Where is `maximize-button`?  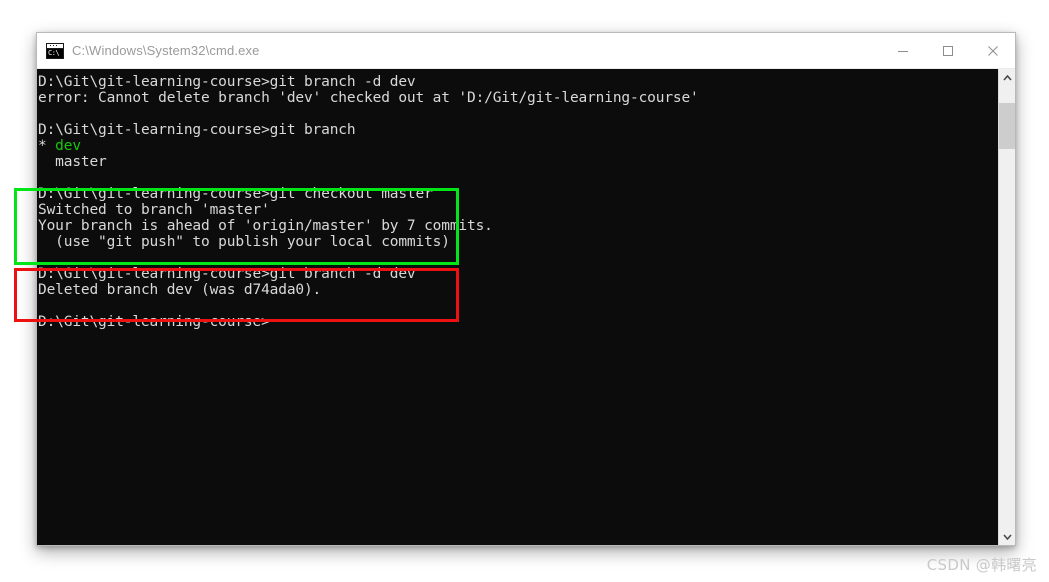
maximize-button is located at coordinates (947, 50).